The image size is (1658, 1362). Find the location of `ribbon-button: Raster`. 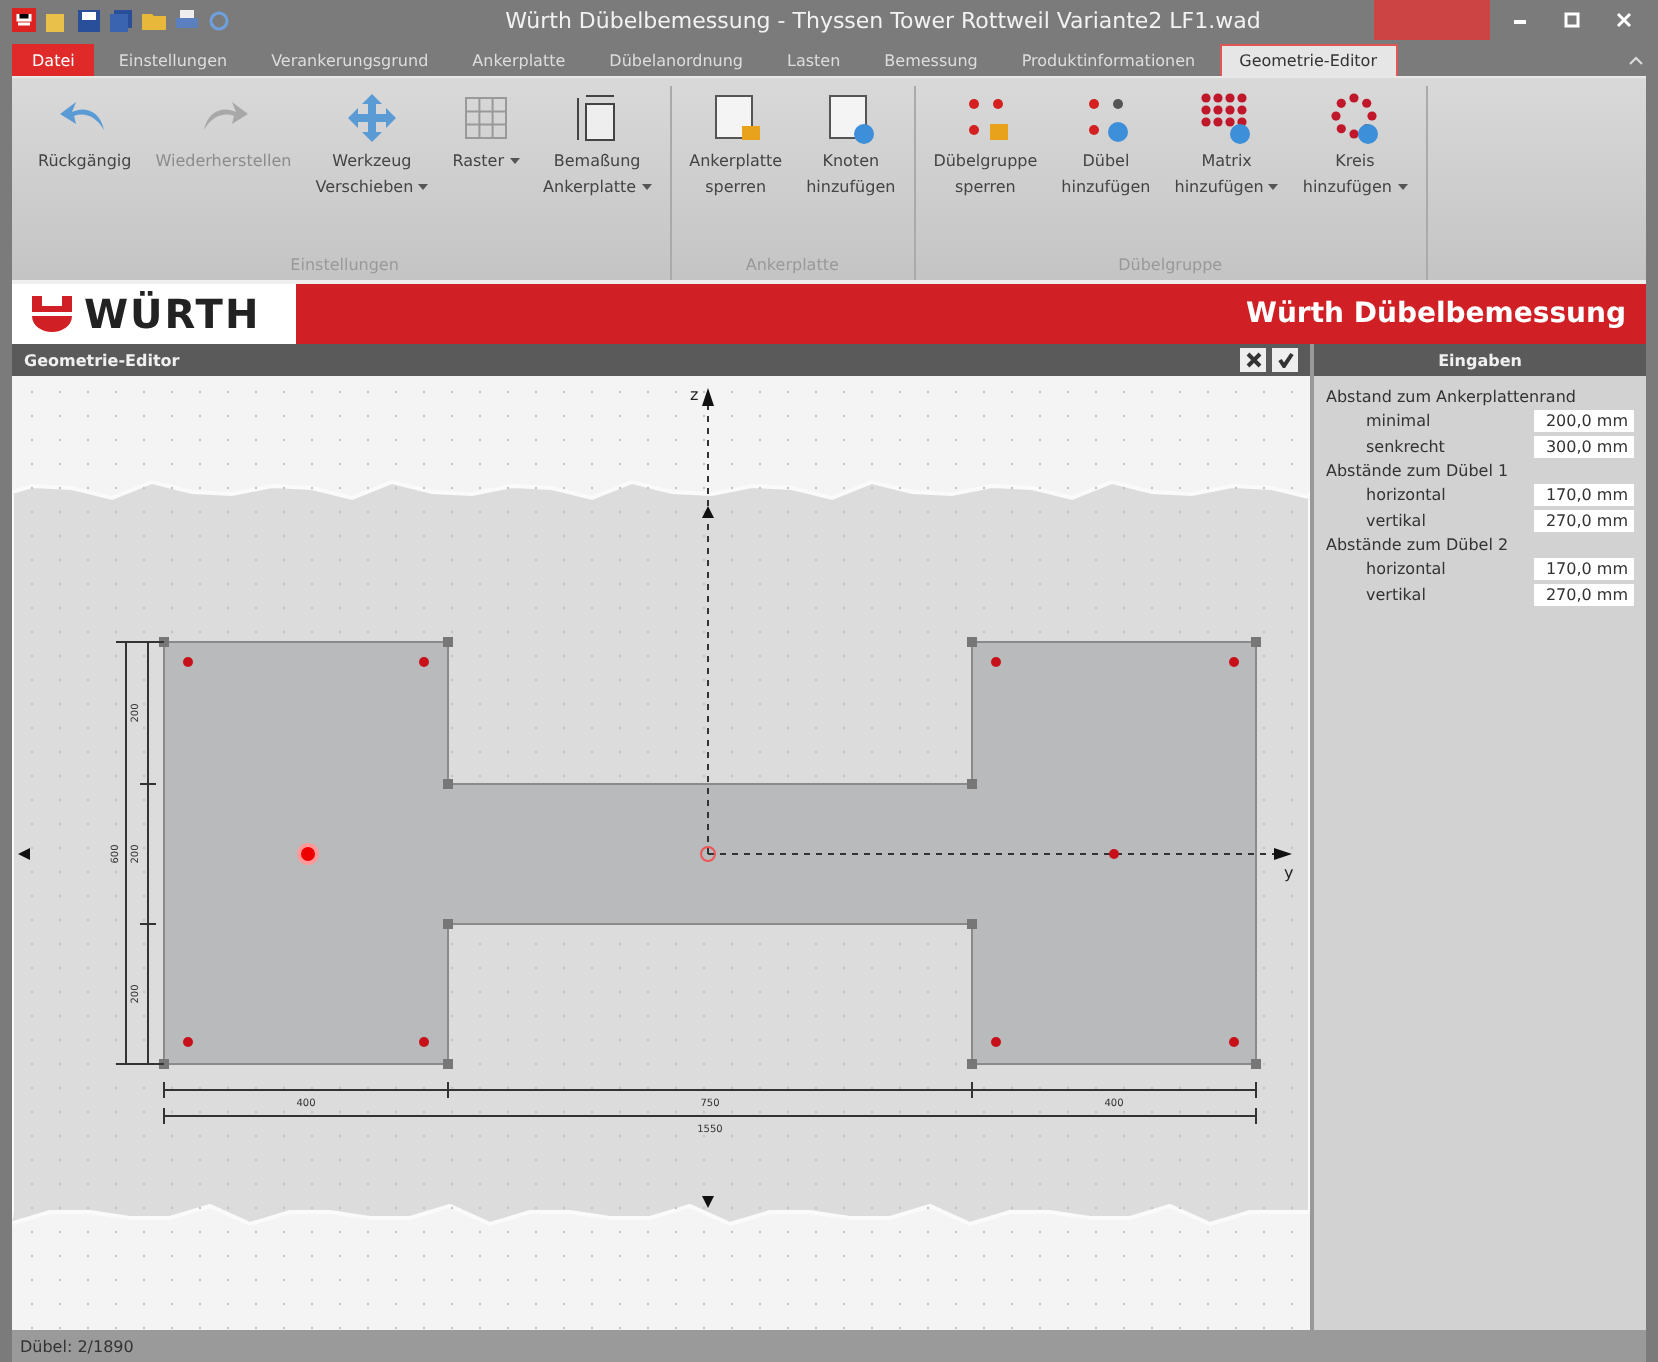

ribbon-button: Raster is located at coordinates (486, 171).